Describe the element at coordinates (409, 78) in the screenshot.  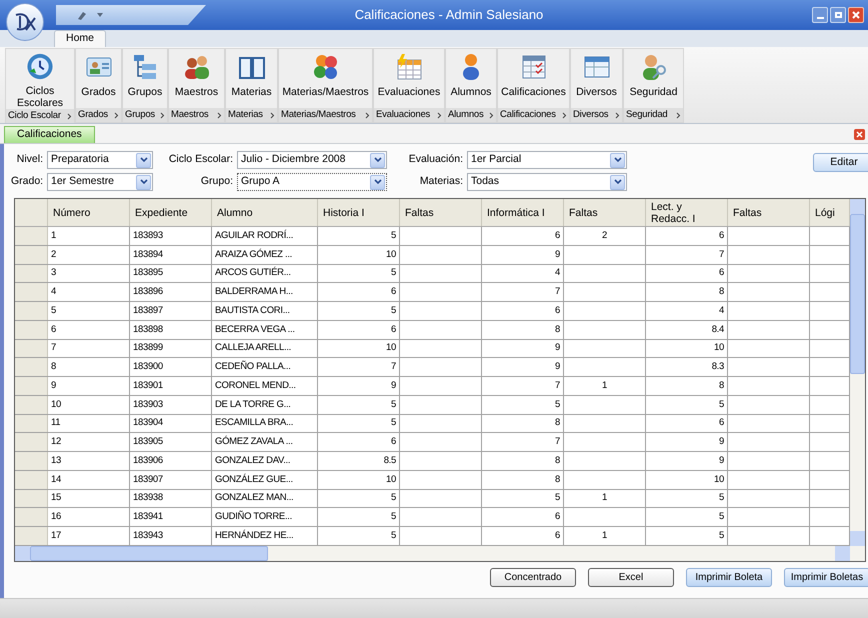
I see `ribbon-button: Evaluaciones` at that location.